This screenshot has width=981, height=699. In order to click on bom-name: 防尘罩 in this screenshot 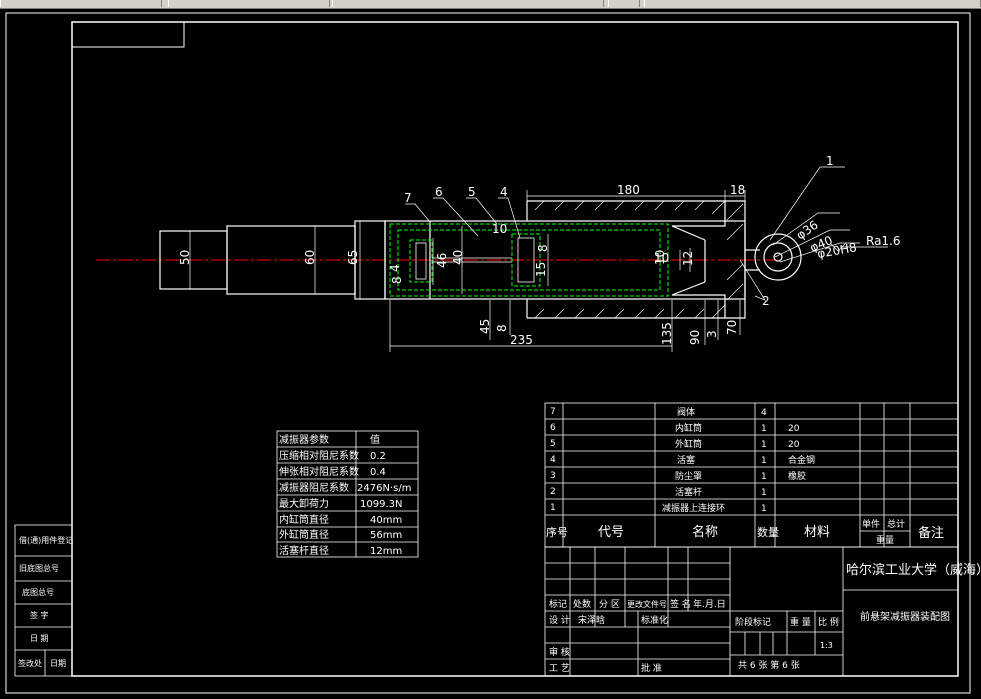, I will do `click(688, 476)`.